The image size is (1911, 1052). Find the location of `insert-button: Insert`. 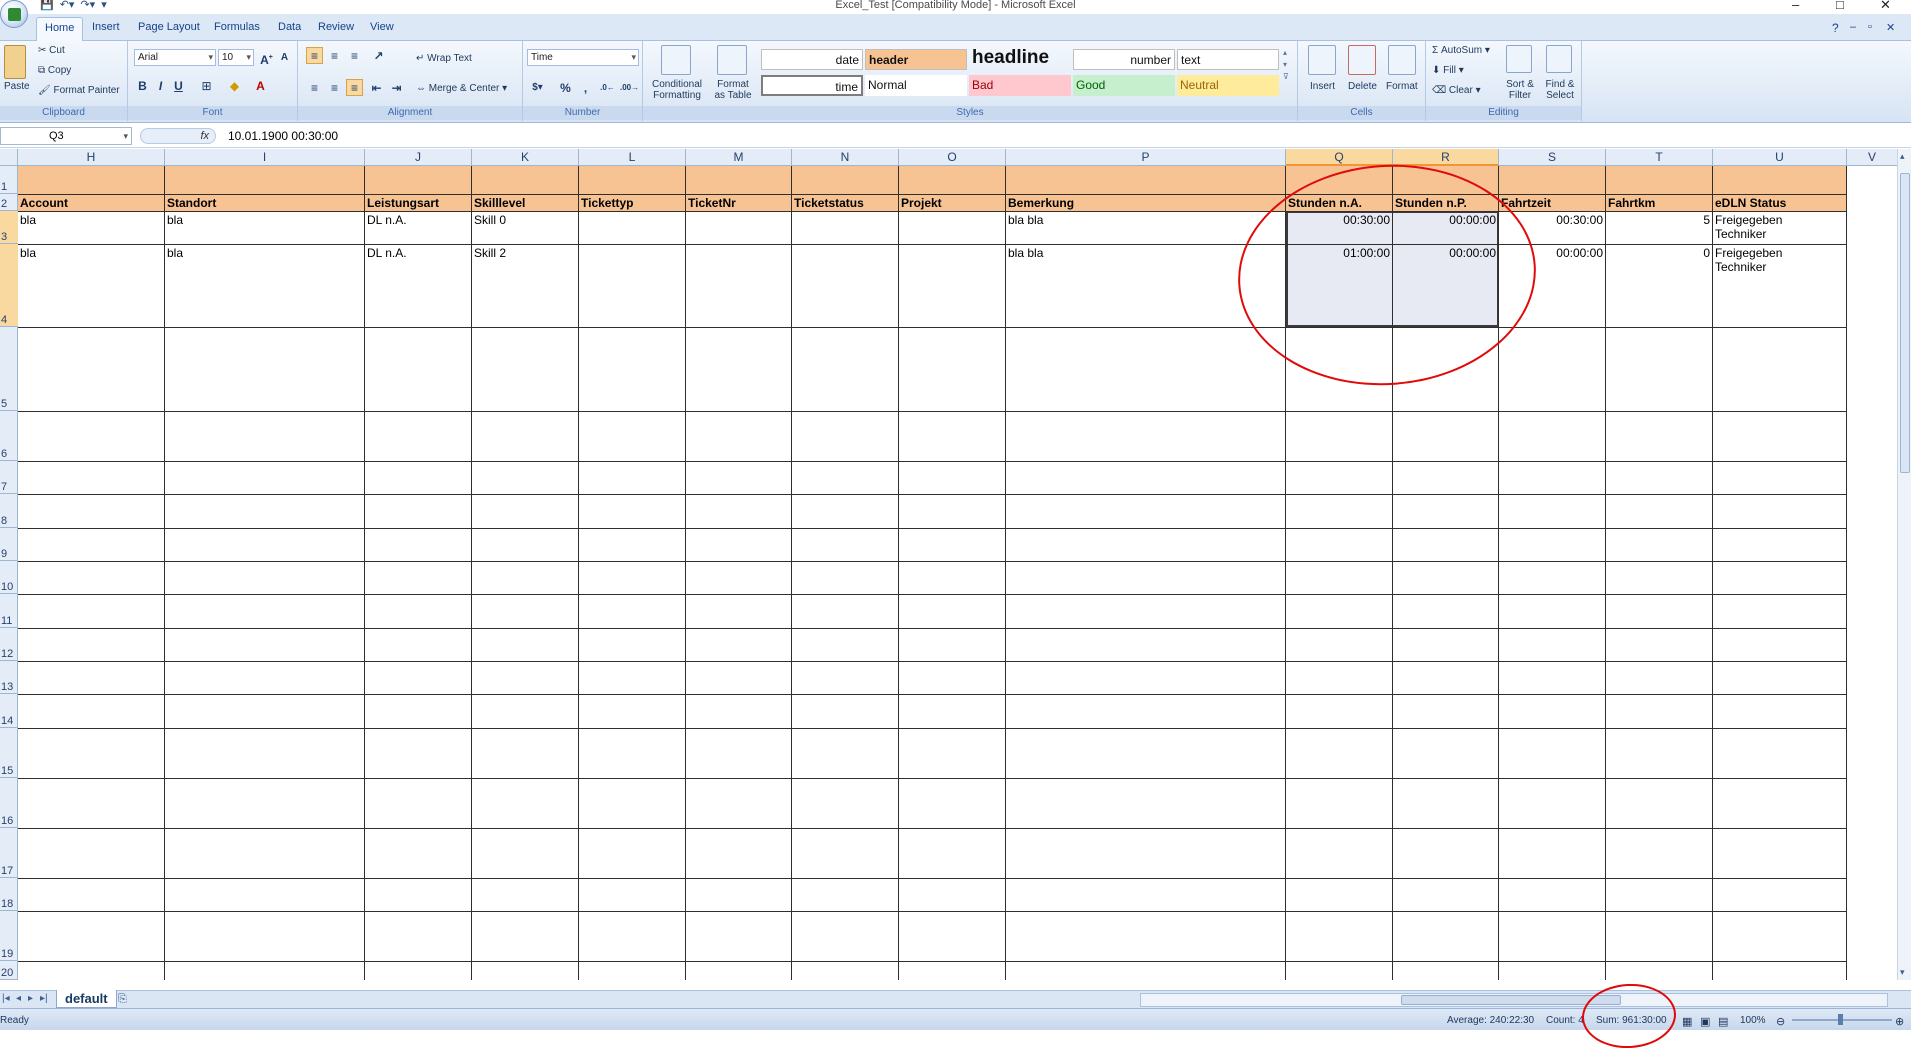

insert-button: Insert is located at coordinates (1322, 86).